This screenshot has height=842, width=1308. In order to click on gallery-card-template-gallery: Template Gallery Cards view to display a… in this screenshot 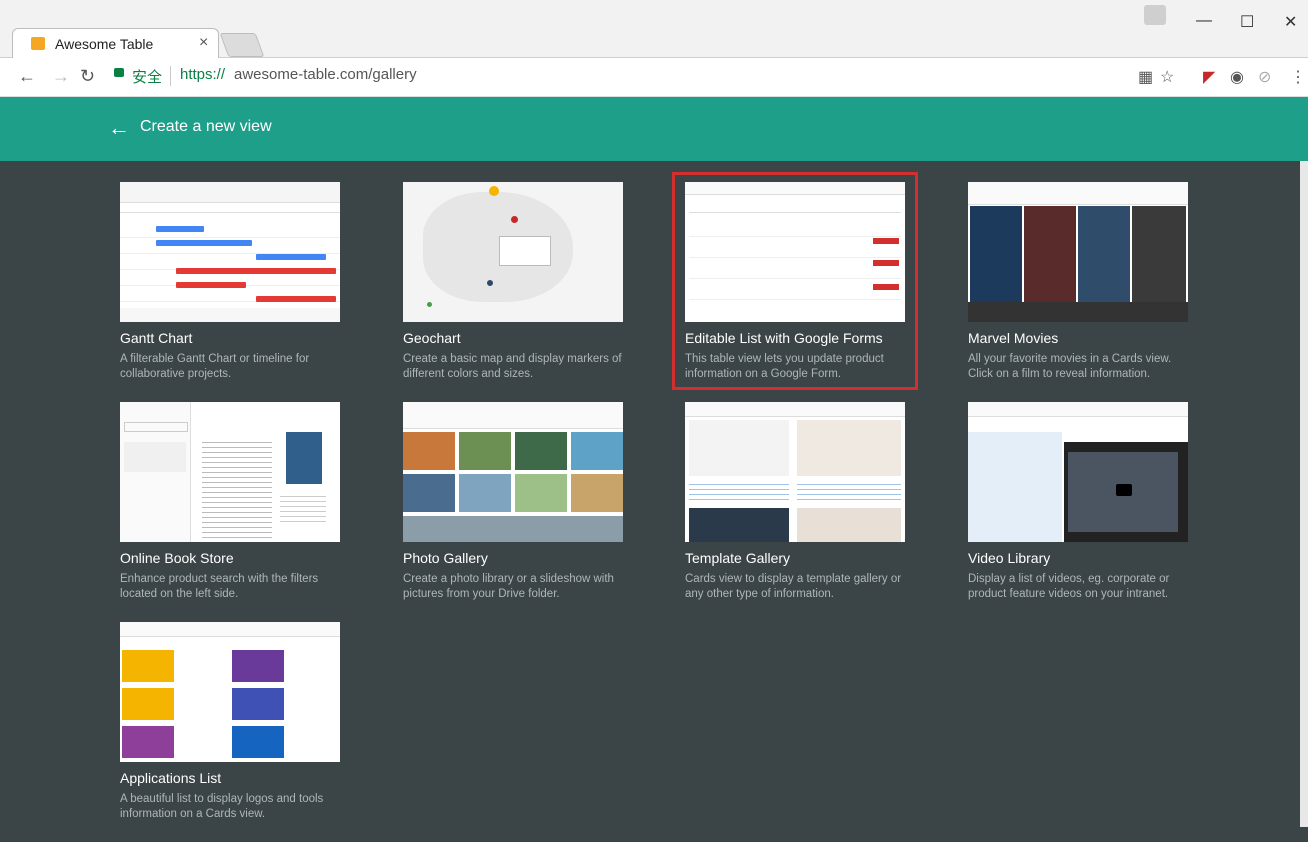, I will do `click(805, 512)`.